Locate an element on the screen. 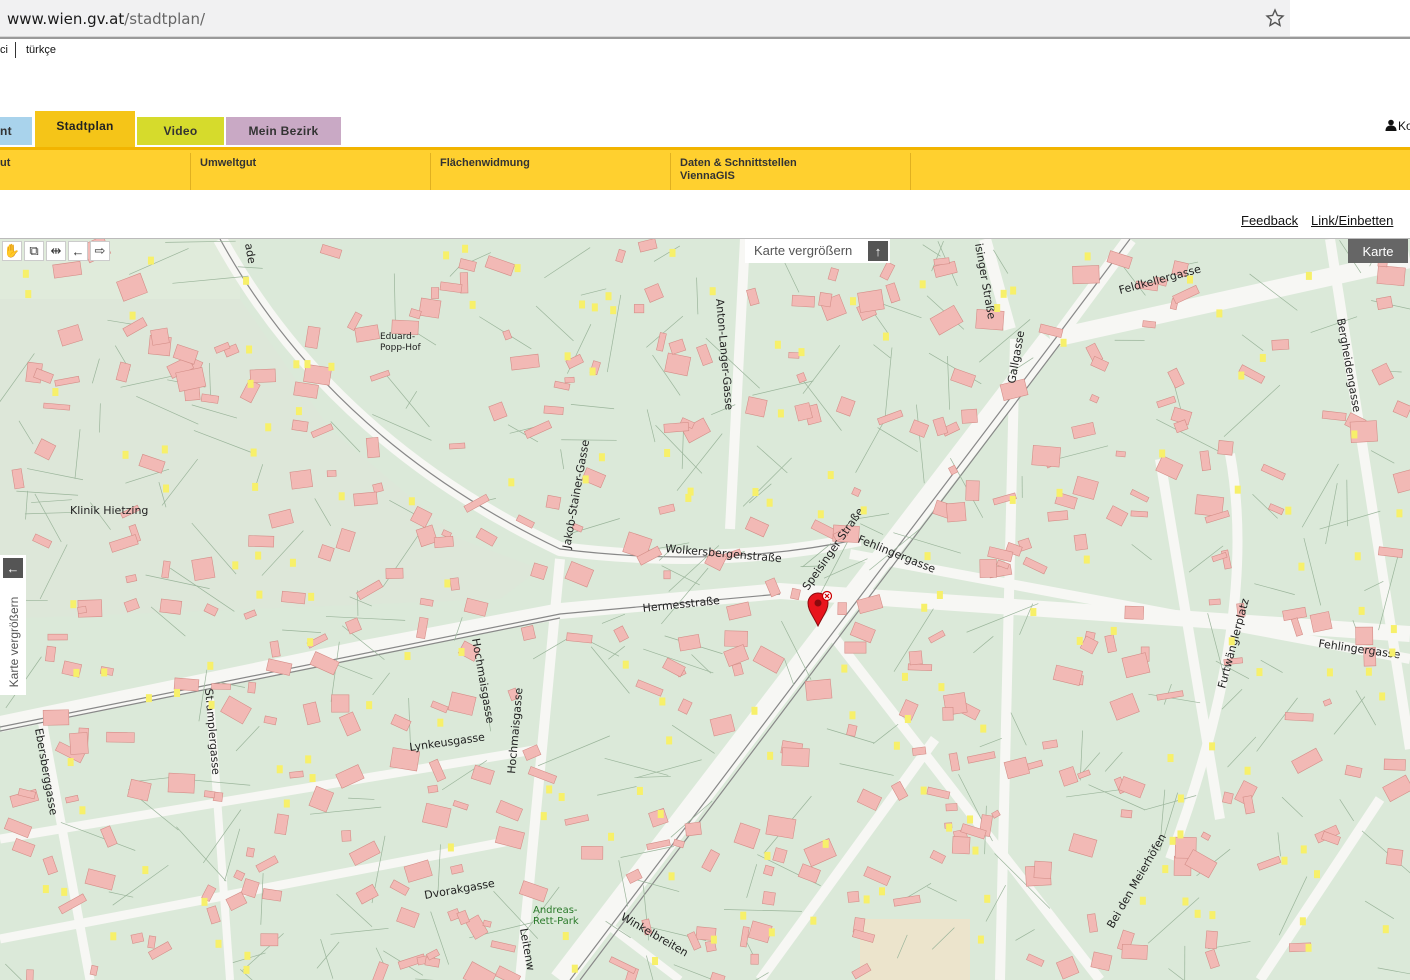  url-text: www.wien.gv.at/stadtplan/ is located at coordinates (106, 19).